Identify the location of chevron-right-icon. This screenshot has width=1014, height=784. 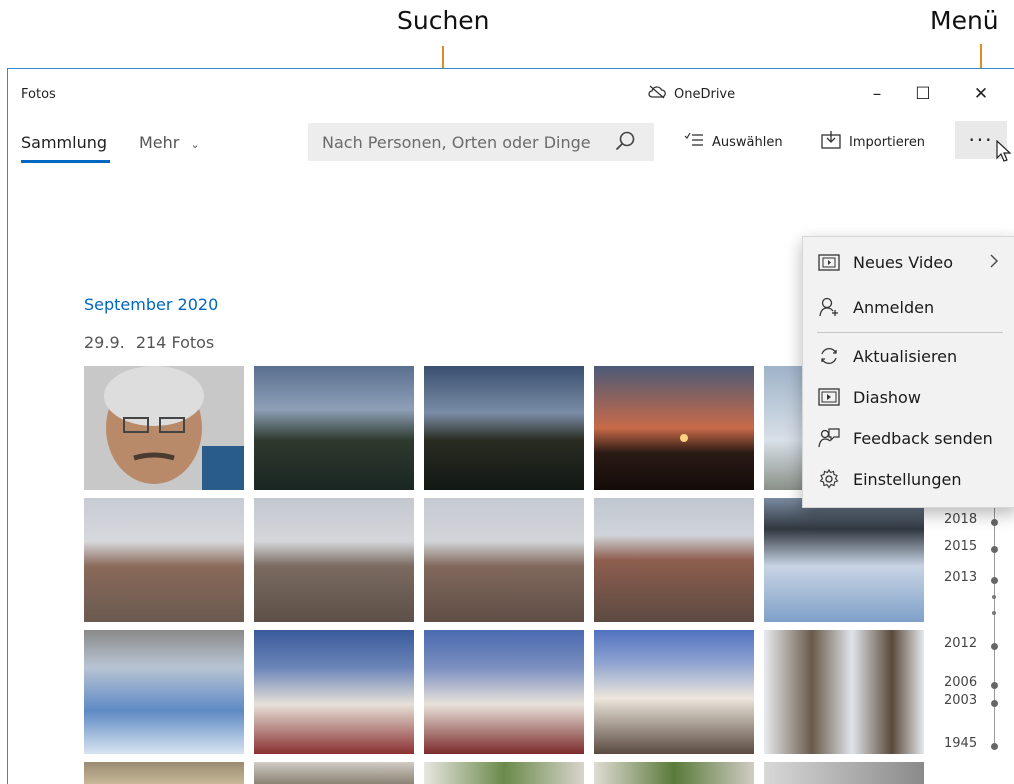
(994, 261).